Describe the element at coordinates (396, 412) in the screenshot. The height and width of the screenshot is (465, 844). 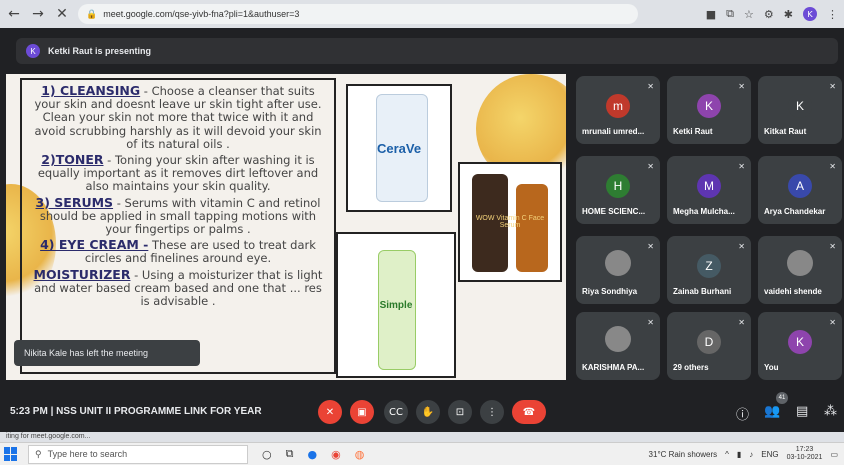
I see `captions-icon: CC` at that location.